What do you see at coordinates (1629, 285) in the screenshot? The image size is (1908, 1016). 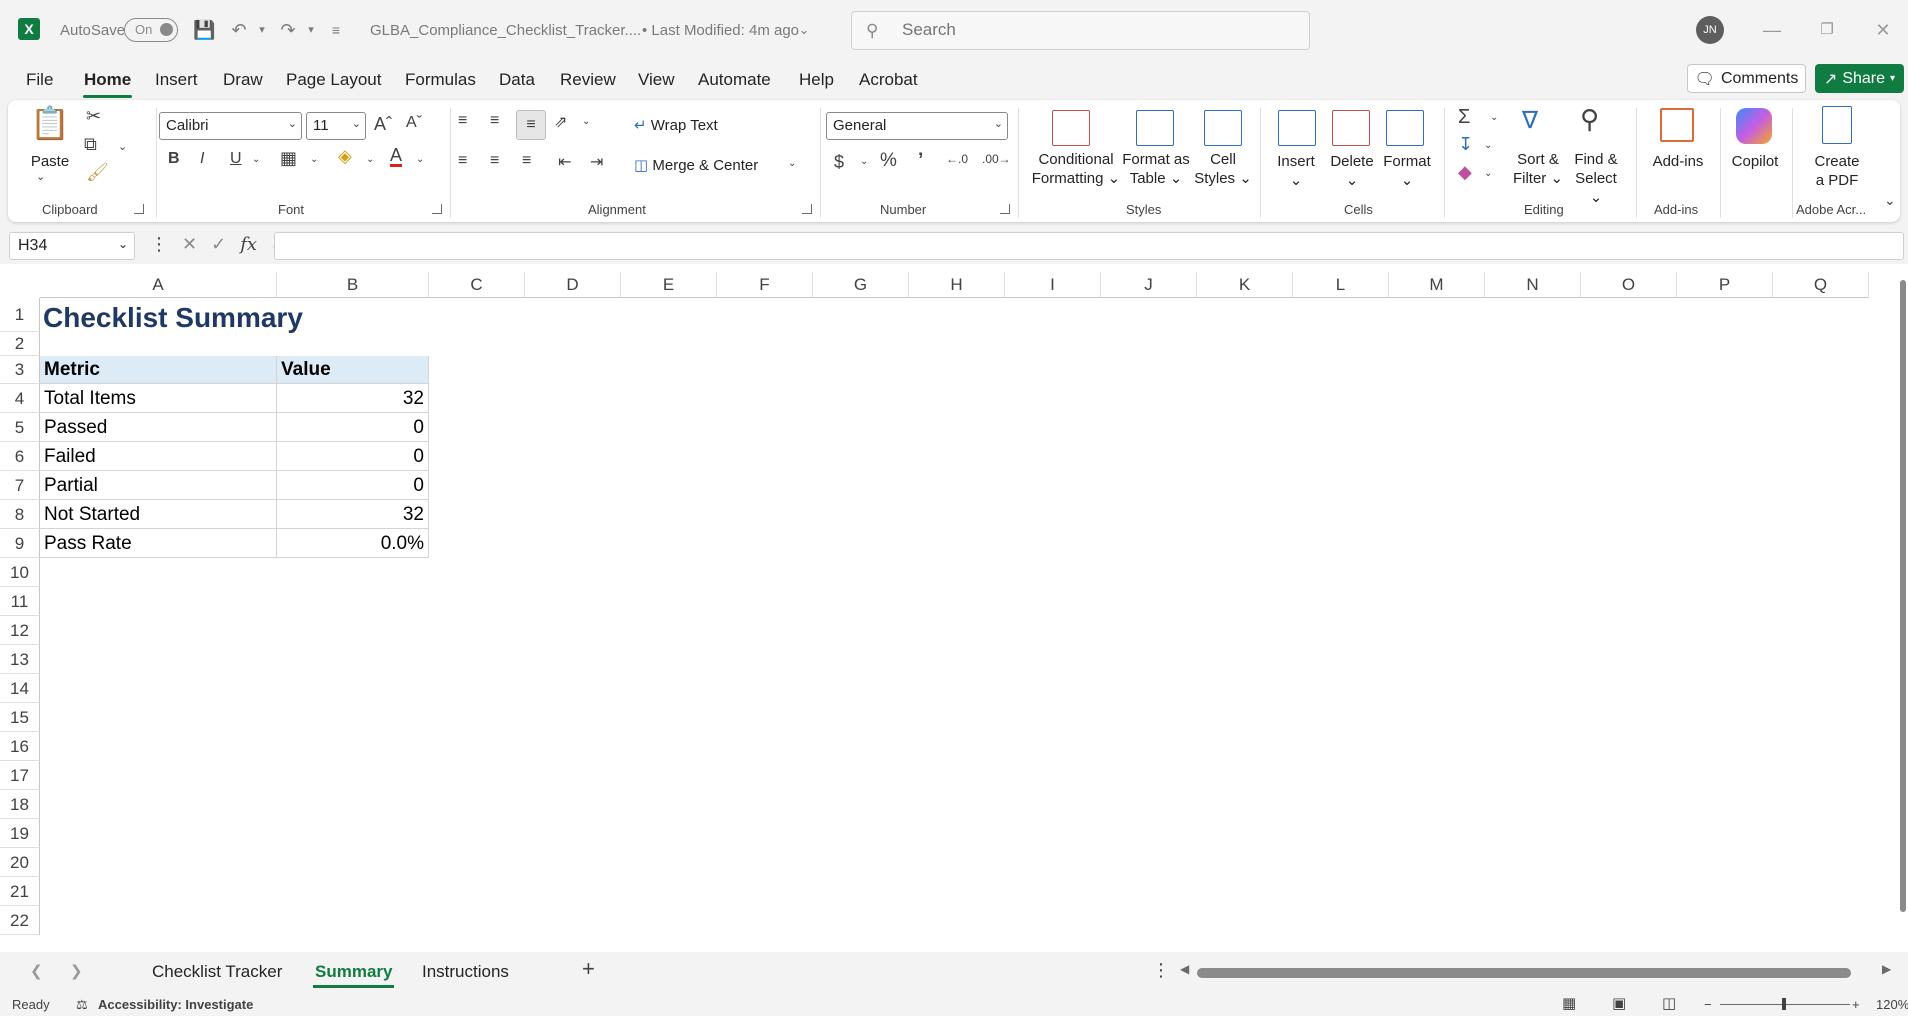 I see `column-header: O` at bounding box center [1629, 285].